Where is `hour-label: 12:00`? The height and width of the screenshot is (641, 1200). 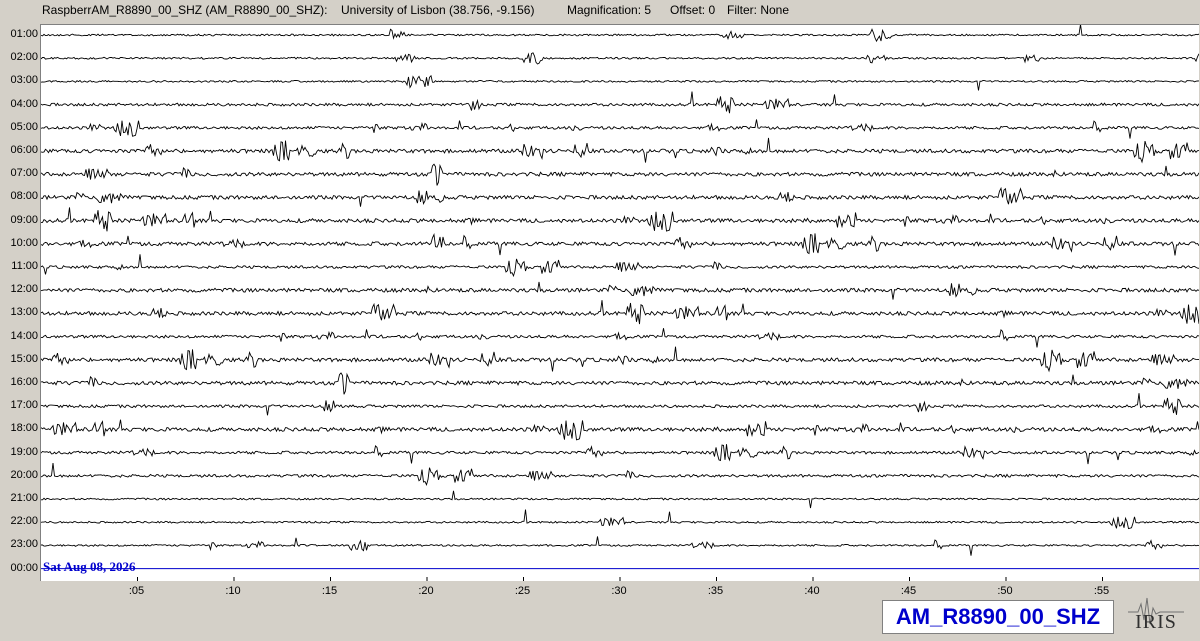 hour-label: 12:00 is located at coordinates (24, 289).